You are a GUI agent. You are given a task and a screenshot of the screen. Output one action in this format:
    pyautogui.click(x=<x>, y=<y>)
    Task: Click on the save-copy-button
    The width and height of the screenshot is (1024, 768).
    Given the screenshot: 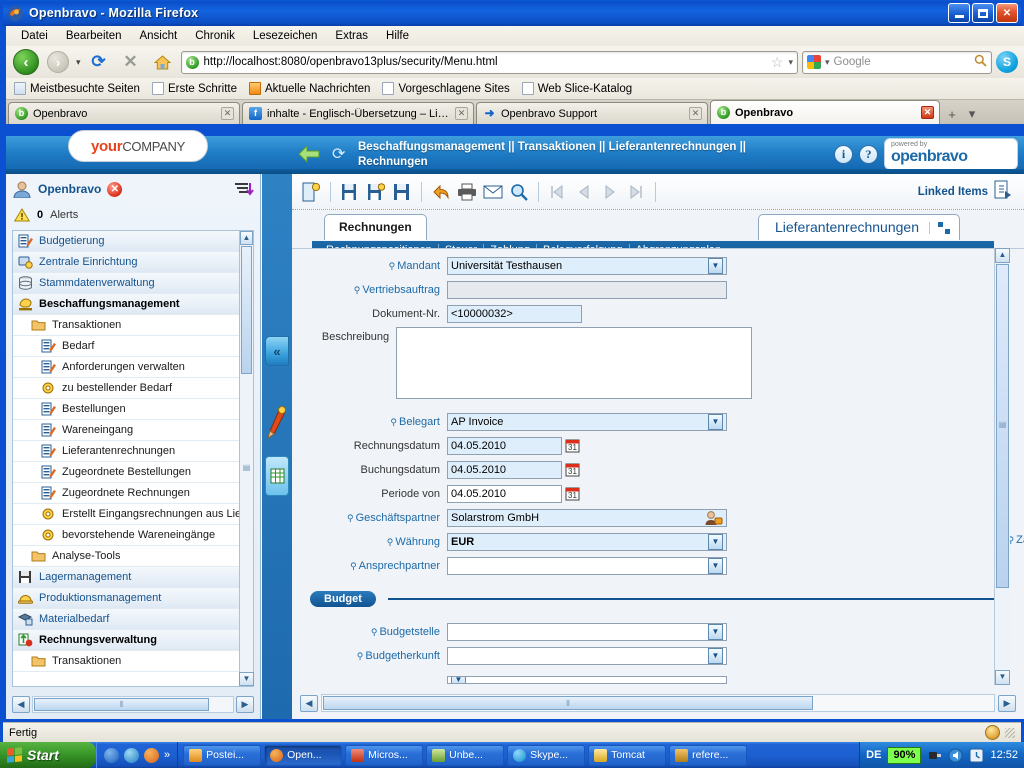 What is the action you would take?
    pyautogui.click(x=376, y=192)
    